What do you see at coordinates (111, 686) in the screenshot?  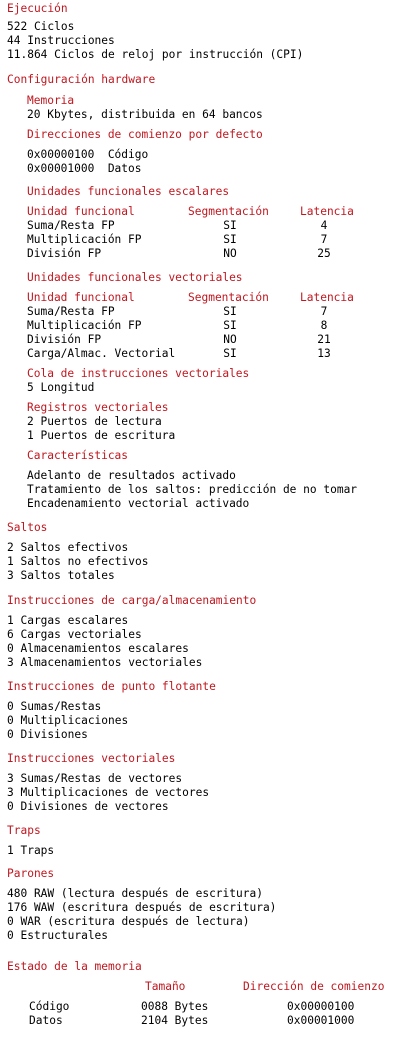 I see `section-title-flotante: Instrucciones de punto flotante` at bounding box center [111, 686].